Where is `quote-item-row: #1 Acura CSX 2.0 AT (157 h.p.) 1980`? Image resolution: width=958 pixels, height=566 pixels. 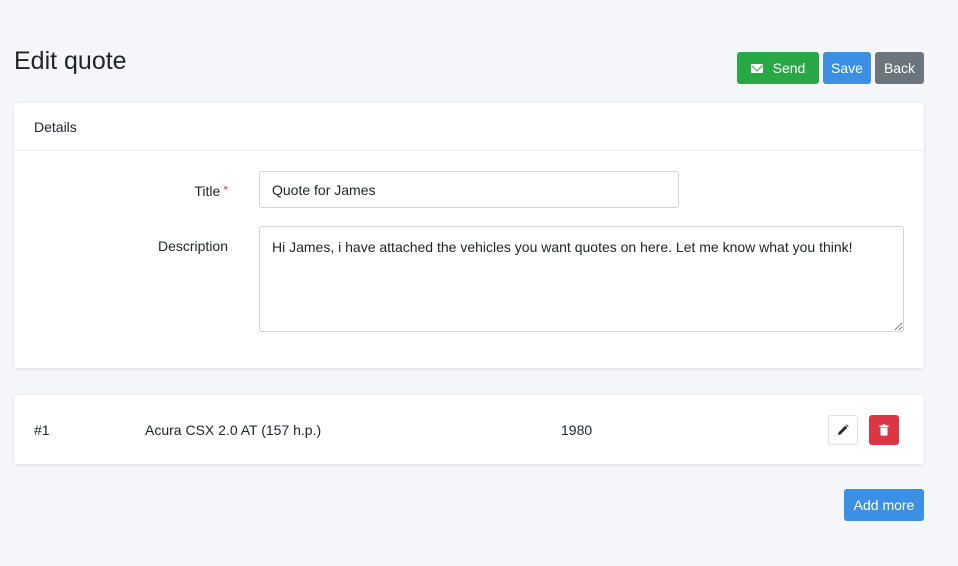 quote-item-row: #1 Acura CSX 2.0 AT (157 h.p.) 1980 is located at coordinates (469, 429).